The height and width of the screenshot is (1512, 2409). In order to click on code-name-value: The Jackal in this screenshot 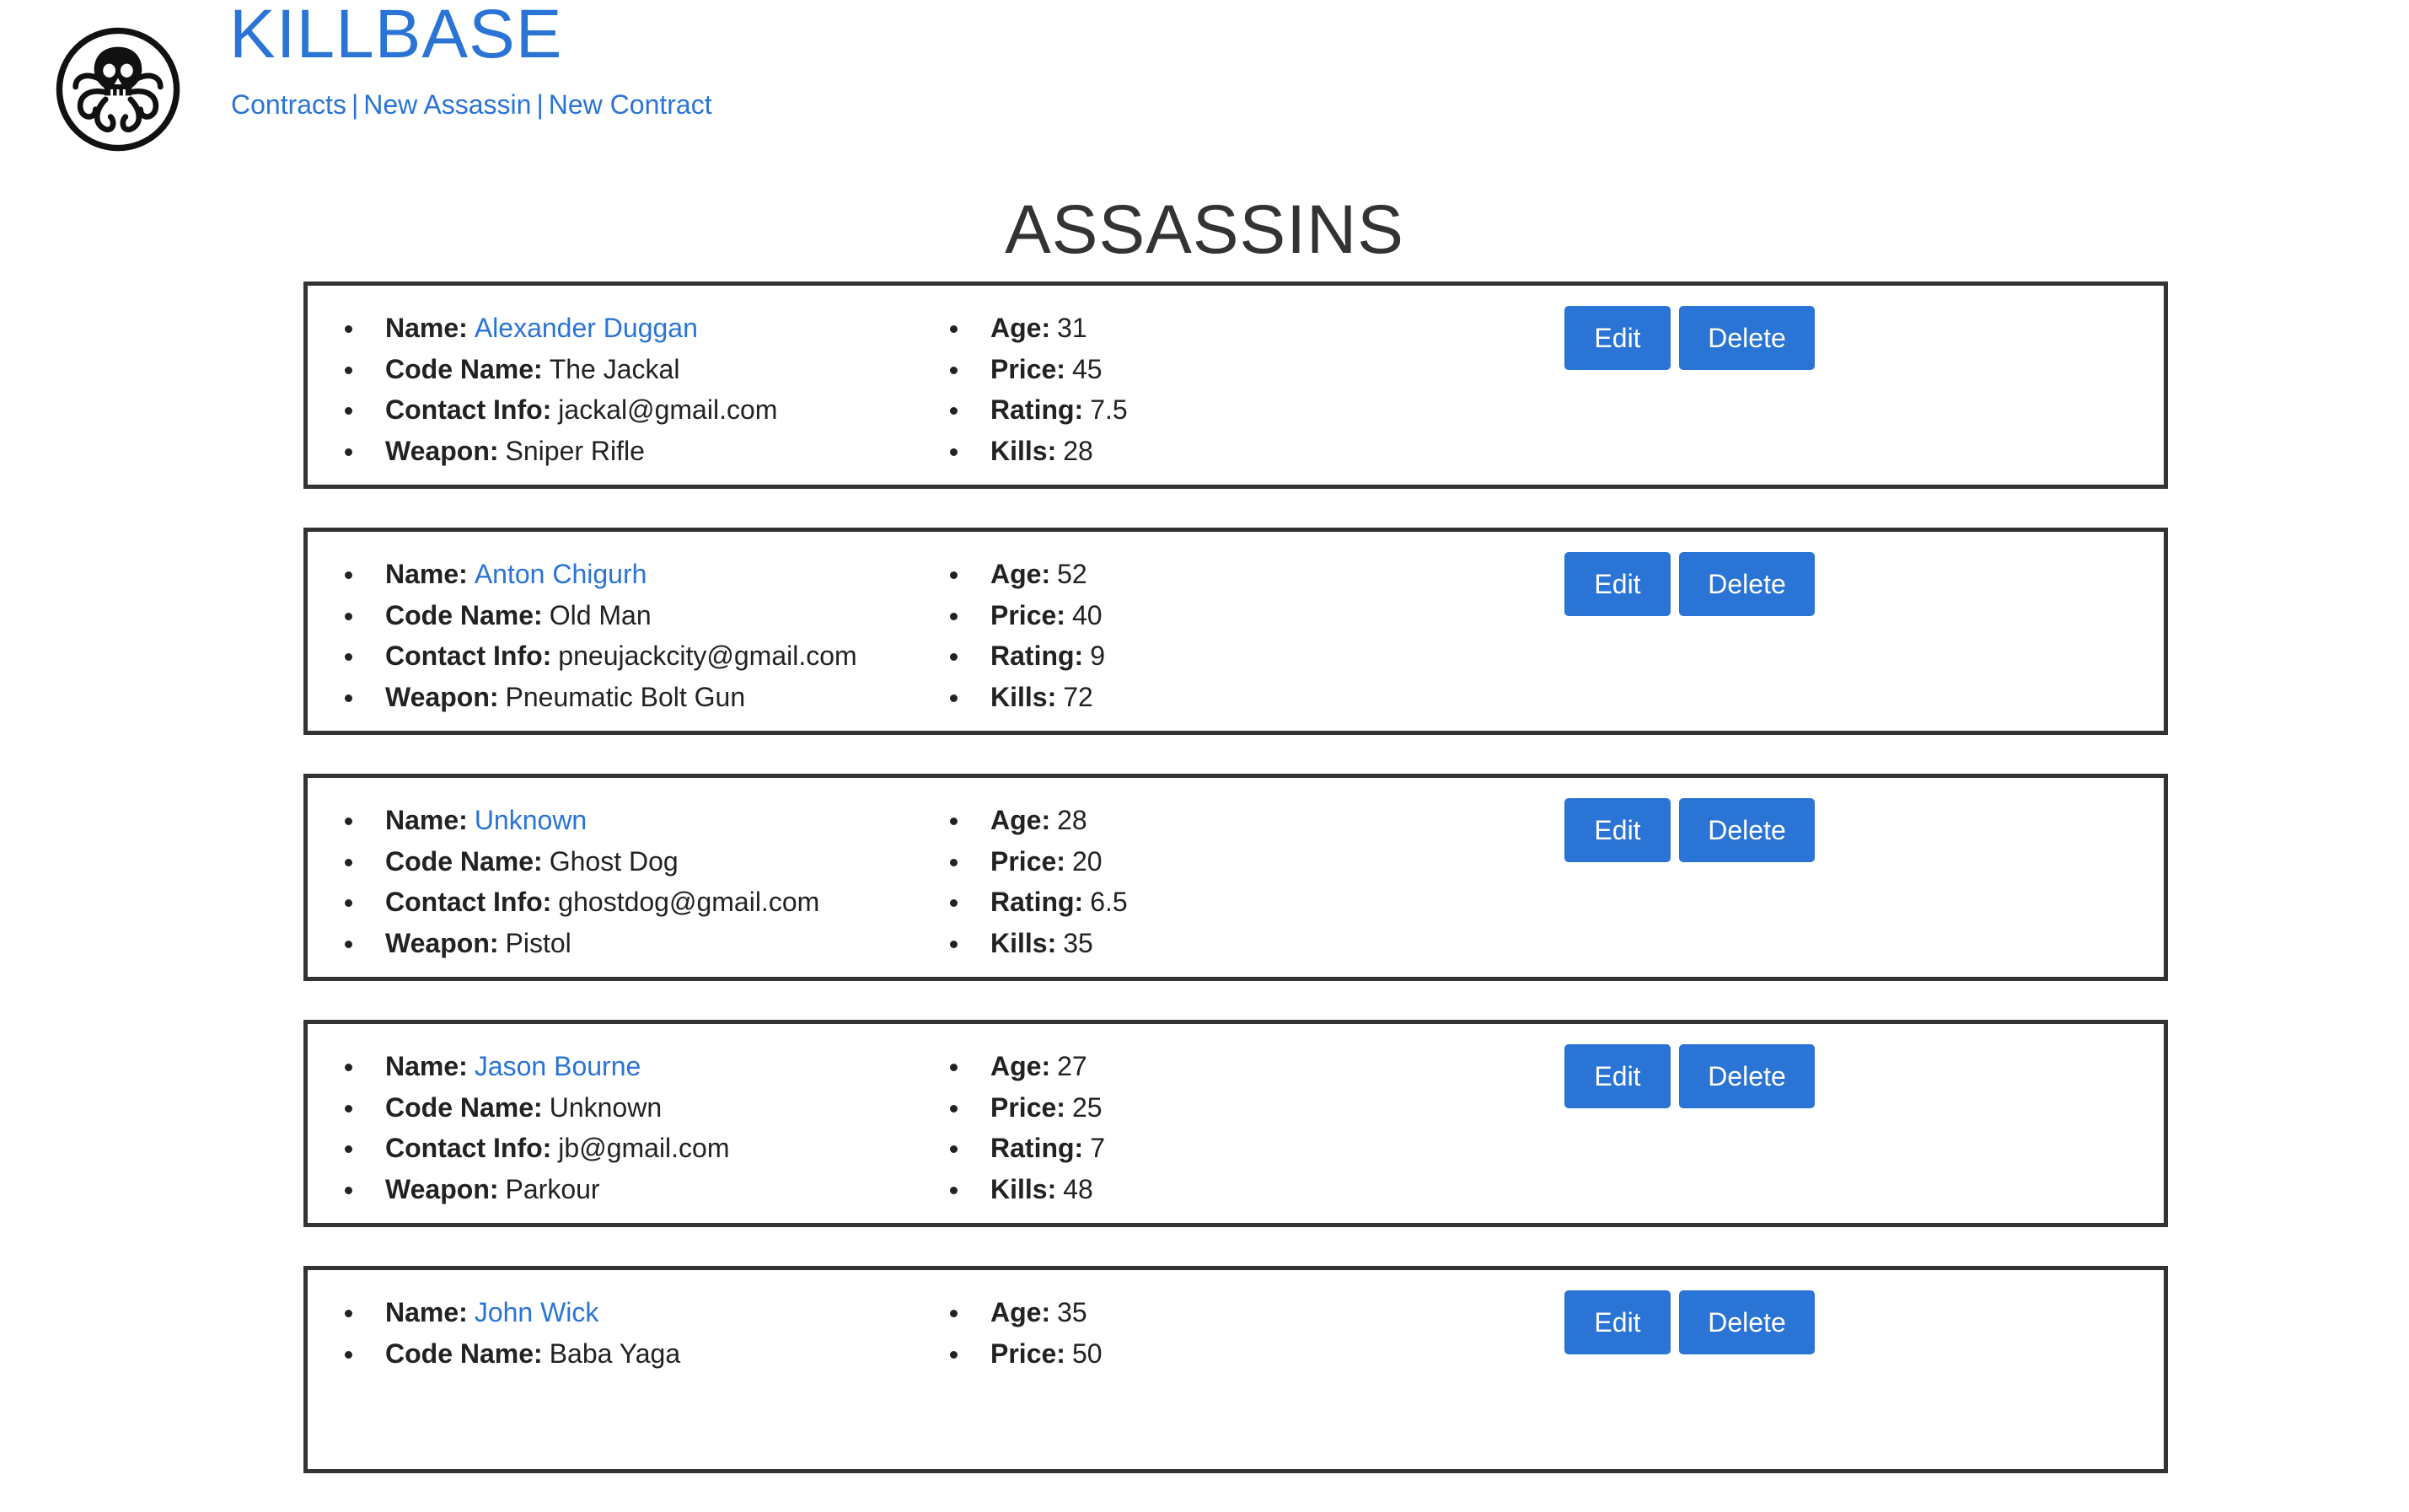, I will do `click(614, 368)`.